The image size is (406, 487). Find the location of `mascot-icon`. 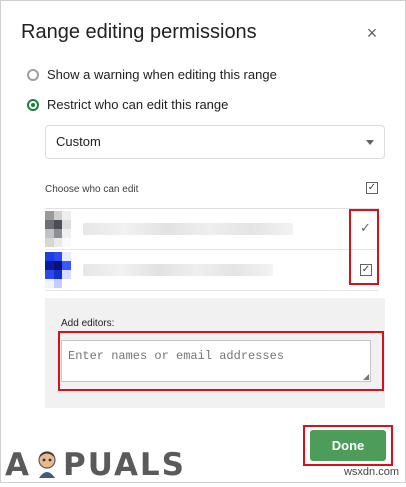

mascot-icon is located at coordinates (47, 465).